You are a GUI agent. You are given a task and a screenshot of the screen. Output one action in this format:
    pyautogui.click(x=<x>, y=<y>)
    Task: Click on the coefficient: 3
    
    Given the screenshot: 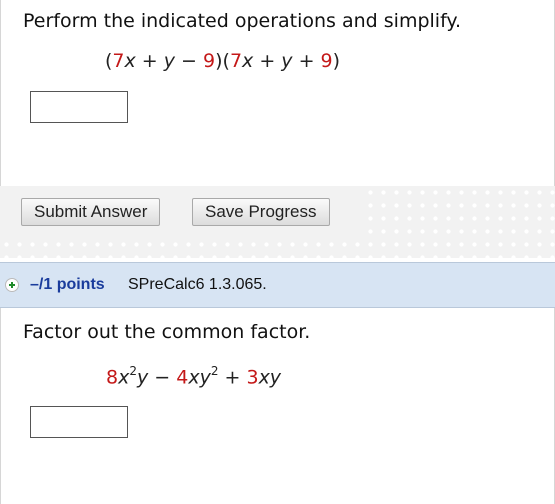 What is the action you would take?
    pyautogui.click(x=252, y=377)
    